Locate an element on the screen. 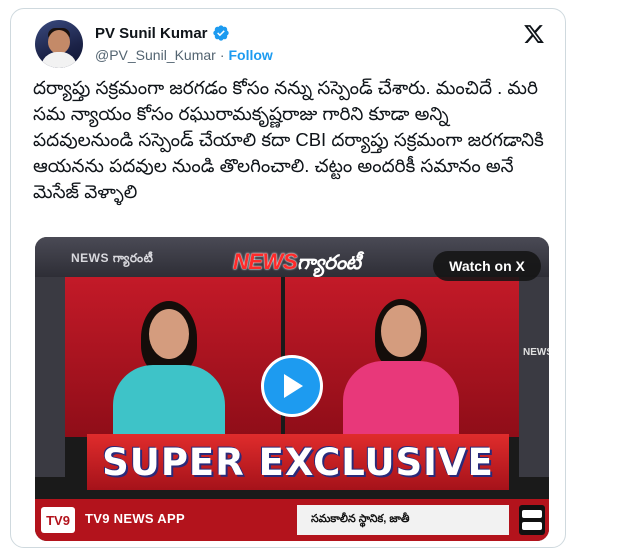 This screenshot has width=641, height=548. news-logo-main: NEWS is located at coordinates (265, 261).